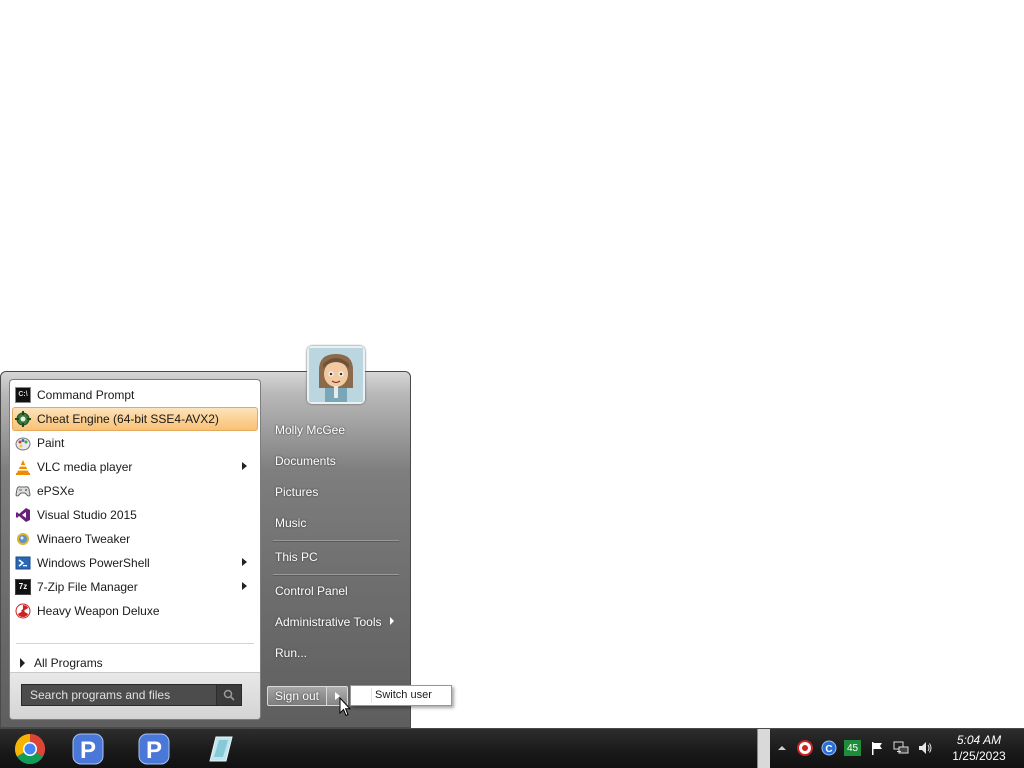  I want to click on documents-link: Documents, so click(305, 461).